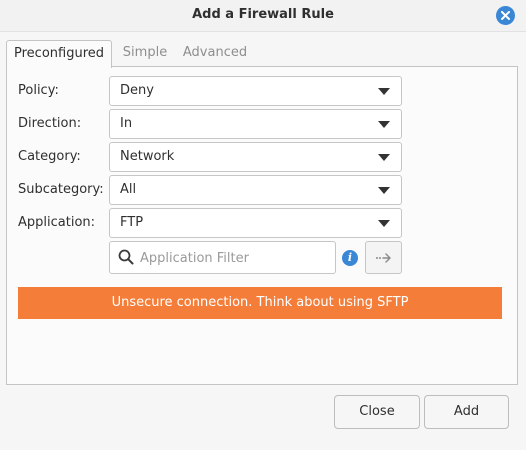 Image resolution: width=526 pixels, height=450 pixels. I want to click on tab-simple: Simple, so click(145, 53).